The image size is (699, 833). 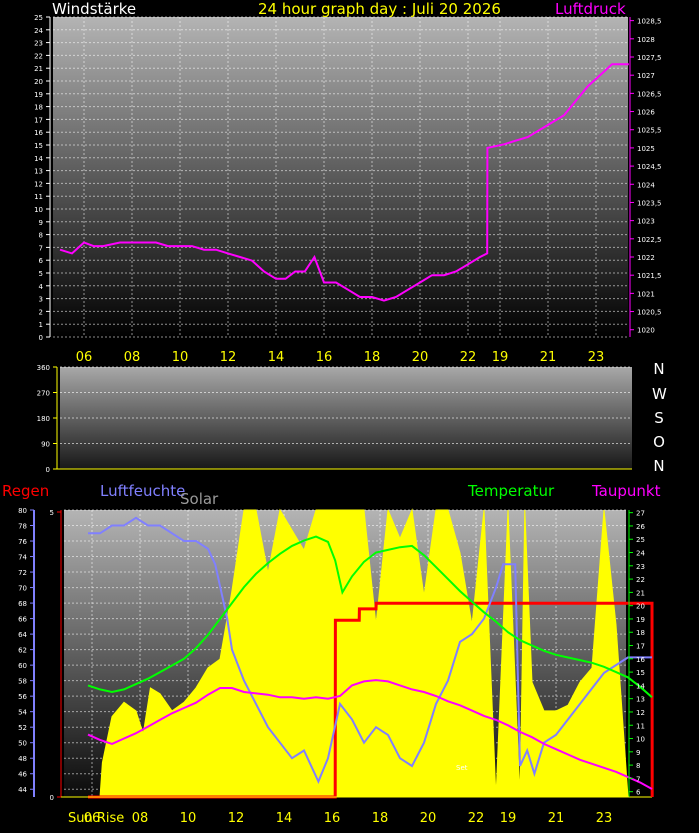 What do you see at coordinates (43, 419) in the screenshot?
I see `direction-tick-180: 180` at bounding box center [43, 419].